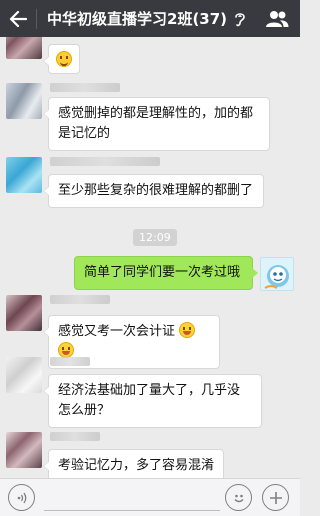 The height and width of the screenshot is (516, 320). I want to click on back-button, so click(18, 18).